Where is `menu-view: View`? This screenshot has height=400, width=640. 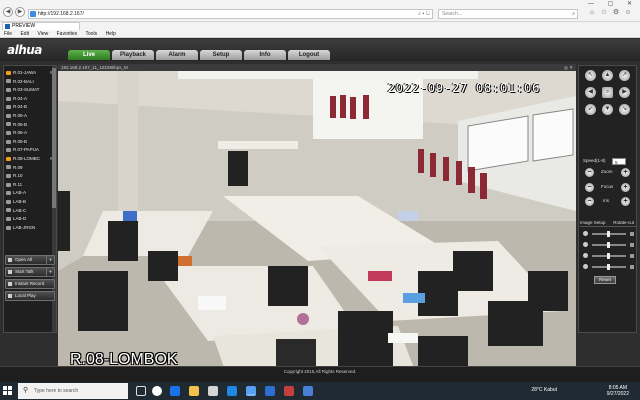
menu-view: View is located at coordinates (42, 34).